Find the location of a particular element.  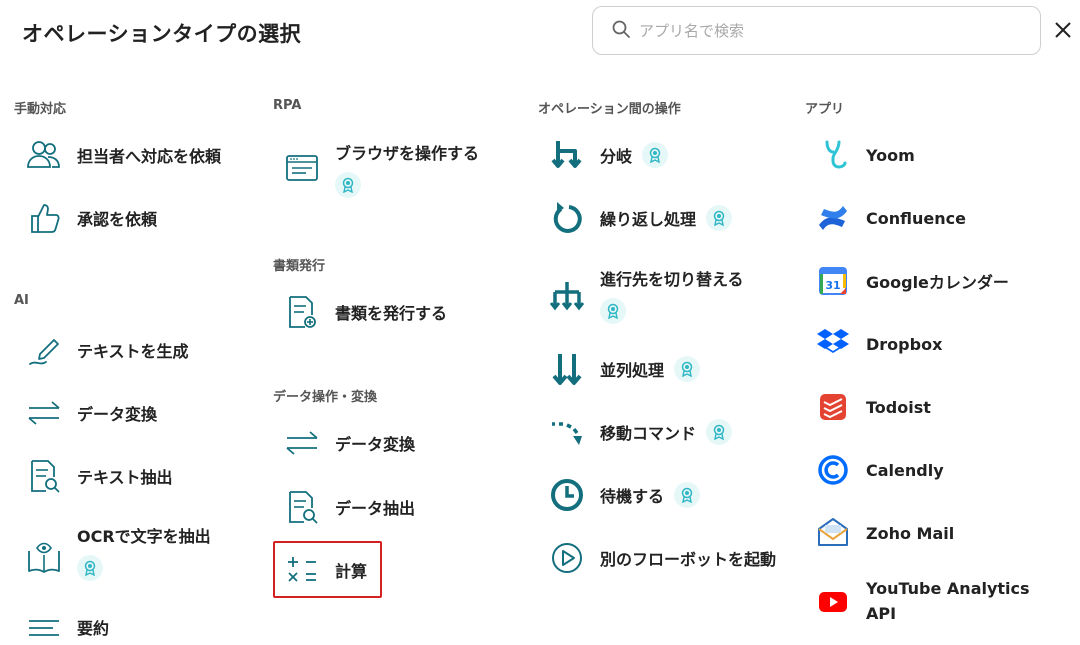

app-yoom: Yoom is located at coordinates (865, 155).